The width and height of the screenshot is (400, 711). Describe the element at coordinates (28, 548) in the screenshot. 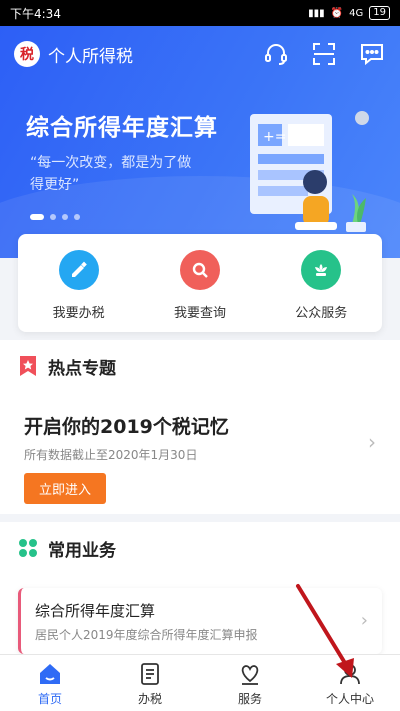

I see `grid-dots-icon` at that location.